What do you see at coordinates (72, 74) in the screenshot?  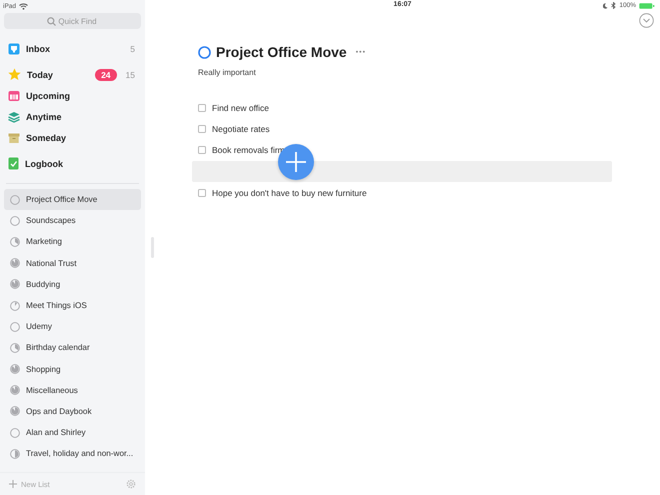 I see `sidebar-item: Today 24 15` at bounding box center [72, 74].